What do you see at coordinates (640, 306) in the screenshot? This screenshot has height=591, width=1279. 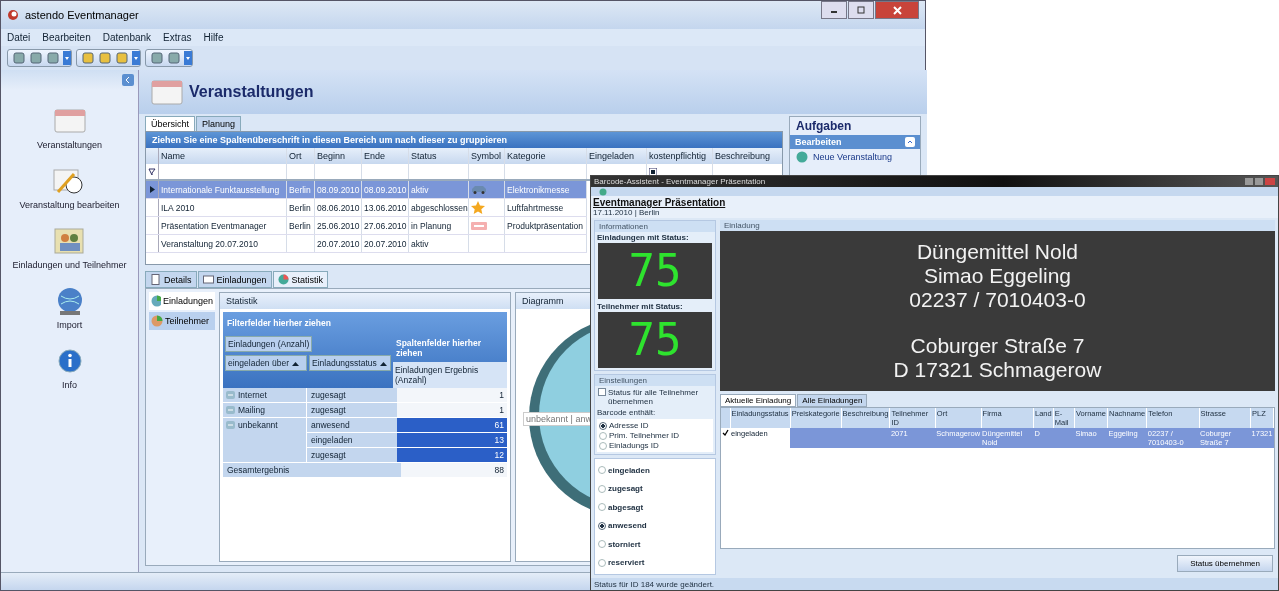 I see `counter-label: Teilnehmer mit Status:` at bounding box center [640, 306].